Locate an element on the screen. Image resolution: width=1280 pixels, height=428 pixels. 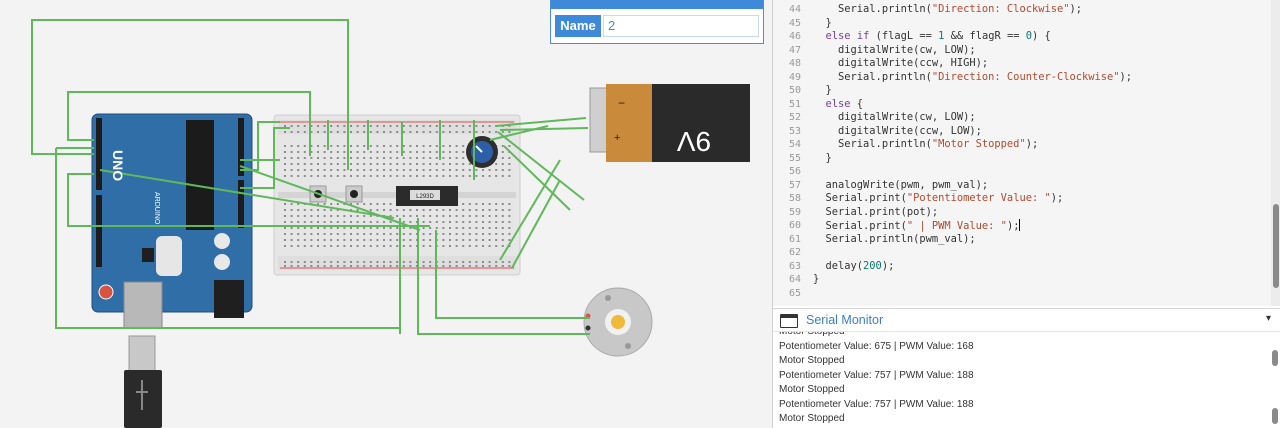
editor-scrollbar is located at coordinates (1275, 153).